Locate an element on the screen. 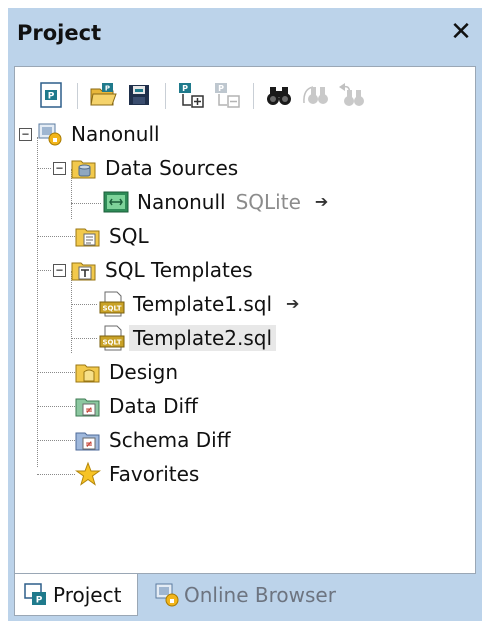 The image size is (490, 629). data-diff-folder-icon: ≠ is located at coordinates (87, 407).